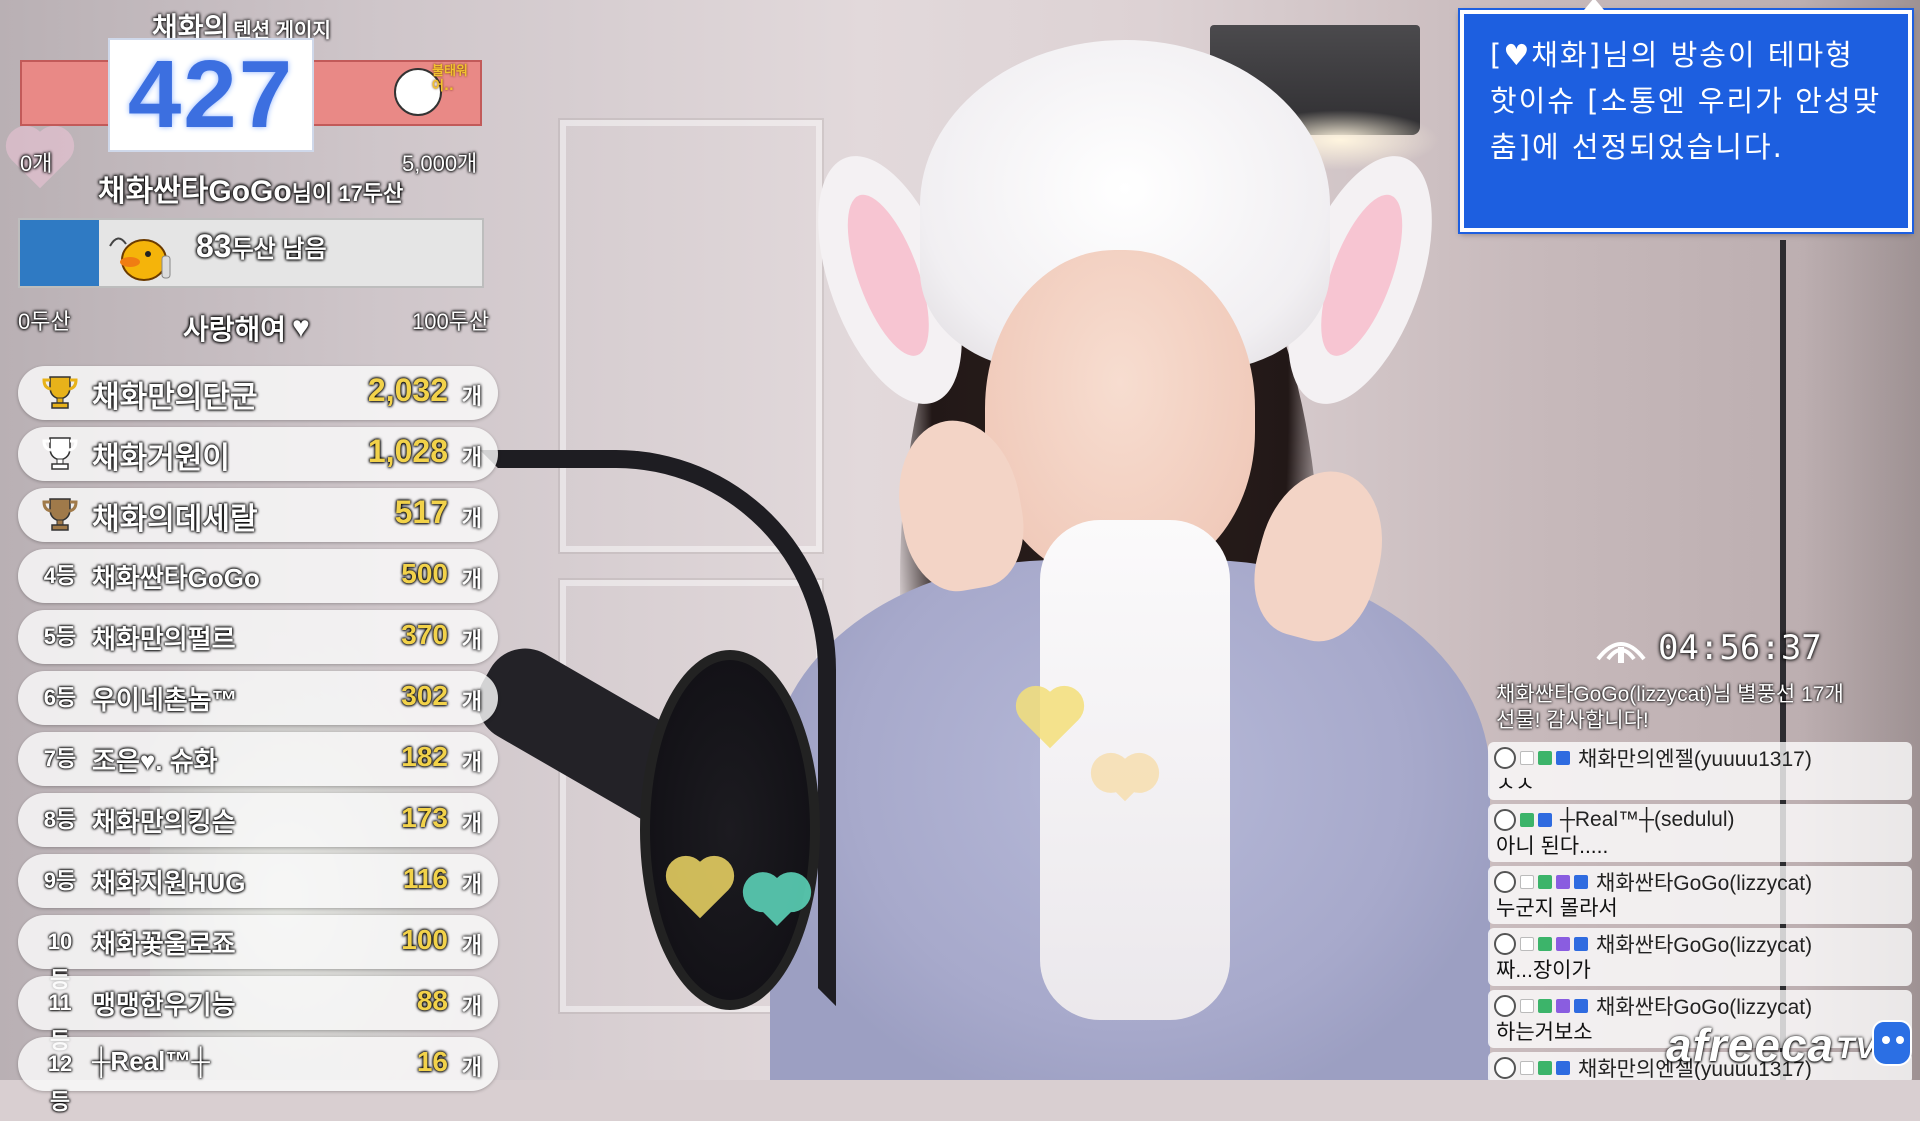  What do you see at coordinates (164, 944) in the screenshot?
I see `ranking-name: 채화꽃울로죠` at bounding box center [164, 944].